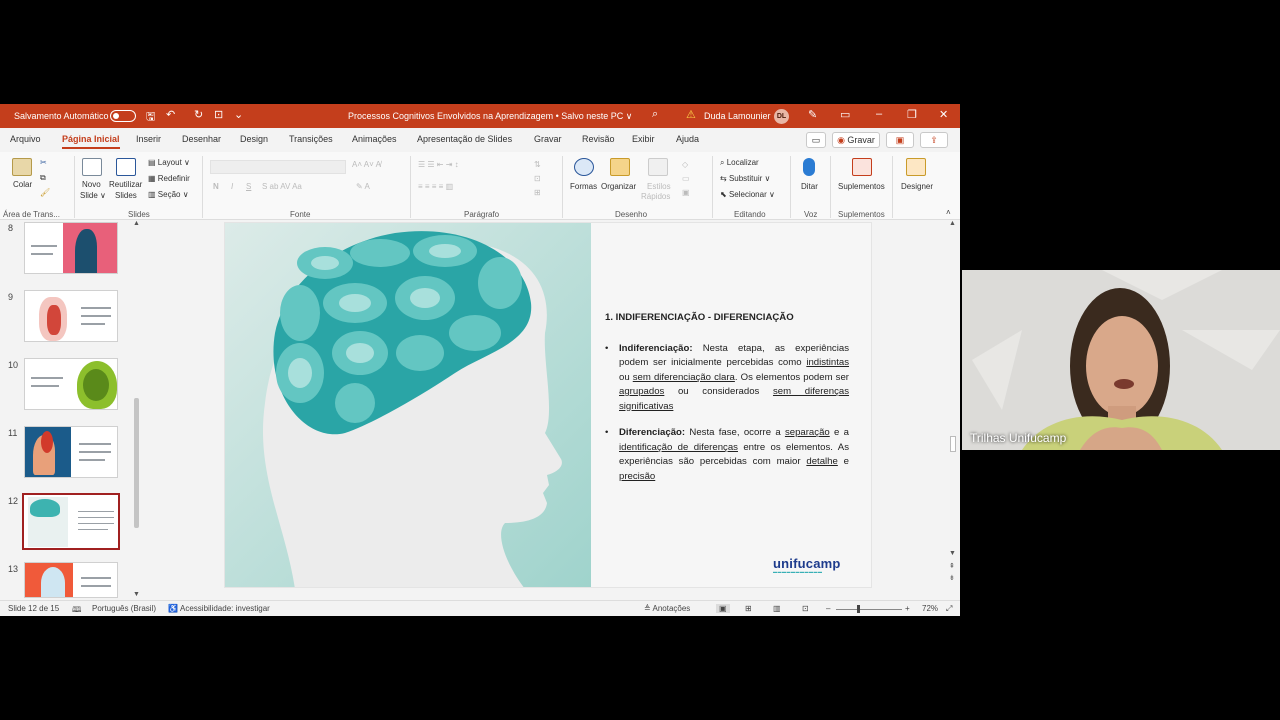  Describe the element at coordinates (861, 186) in the screenshot. I see `add-ins-label: Suplementos` at that location.